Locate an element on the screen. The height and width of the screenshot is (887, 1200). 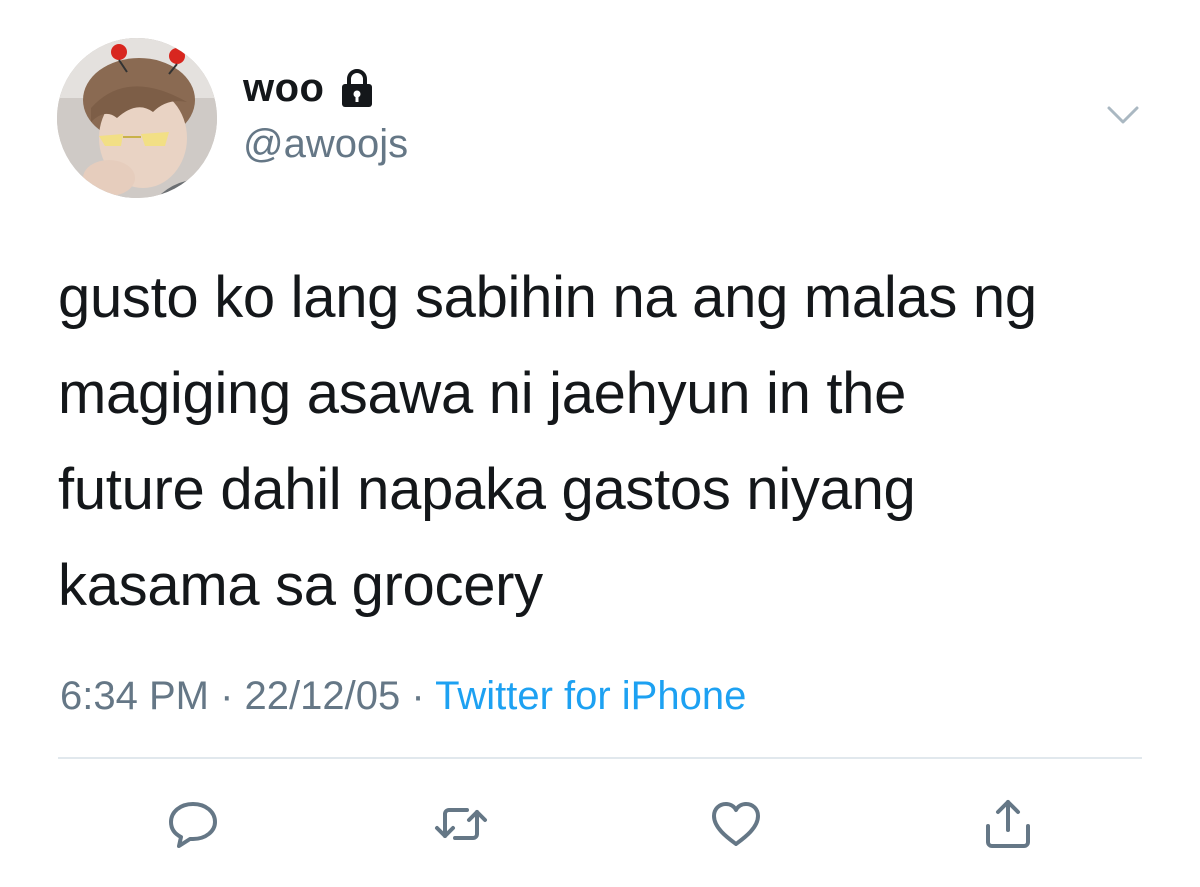
tweet-text-line: magiging asawa ni jaehyun in the is located at coordinates (482, 393).